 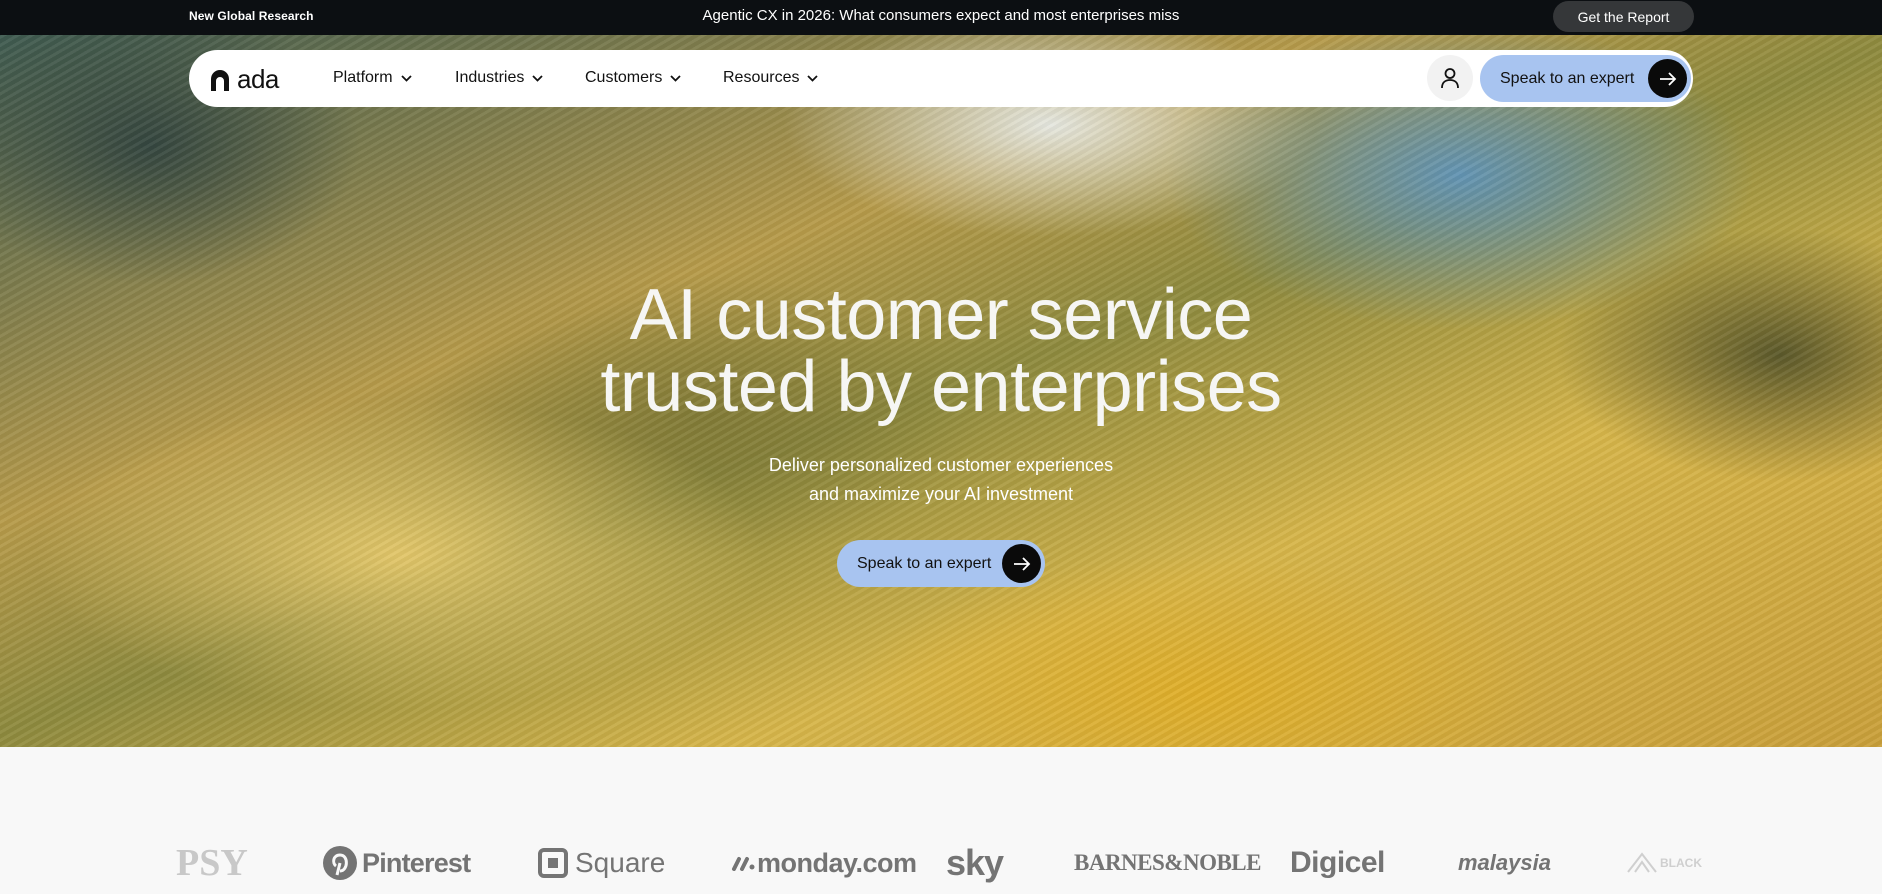 I want to click on get-report-button: Get the Report, so click(x=1623, y=16).